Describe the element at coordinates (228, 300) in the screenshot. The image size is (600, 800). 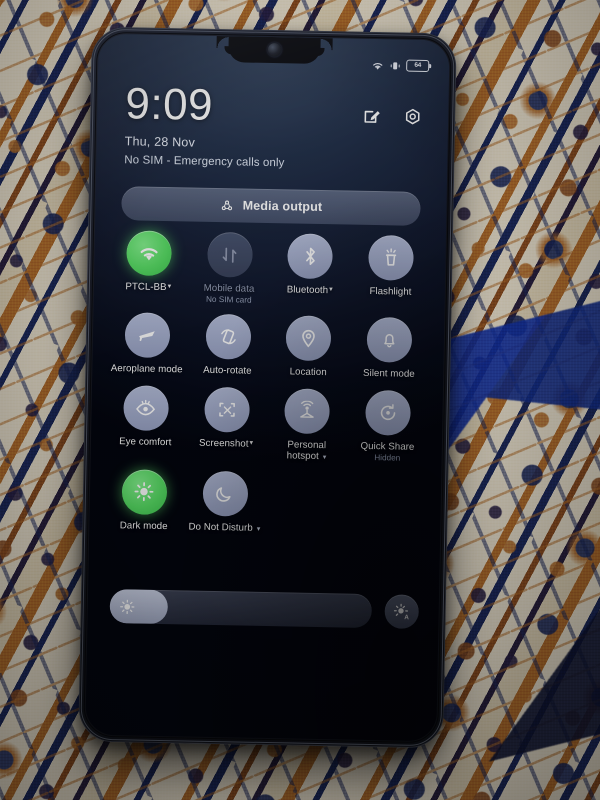
I see `tile-sublabel: No SIM card` at that location.